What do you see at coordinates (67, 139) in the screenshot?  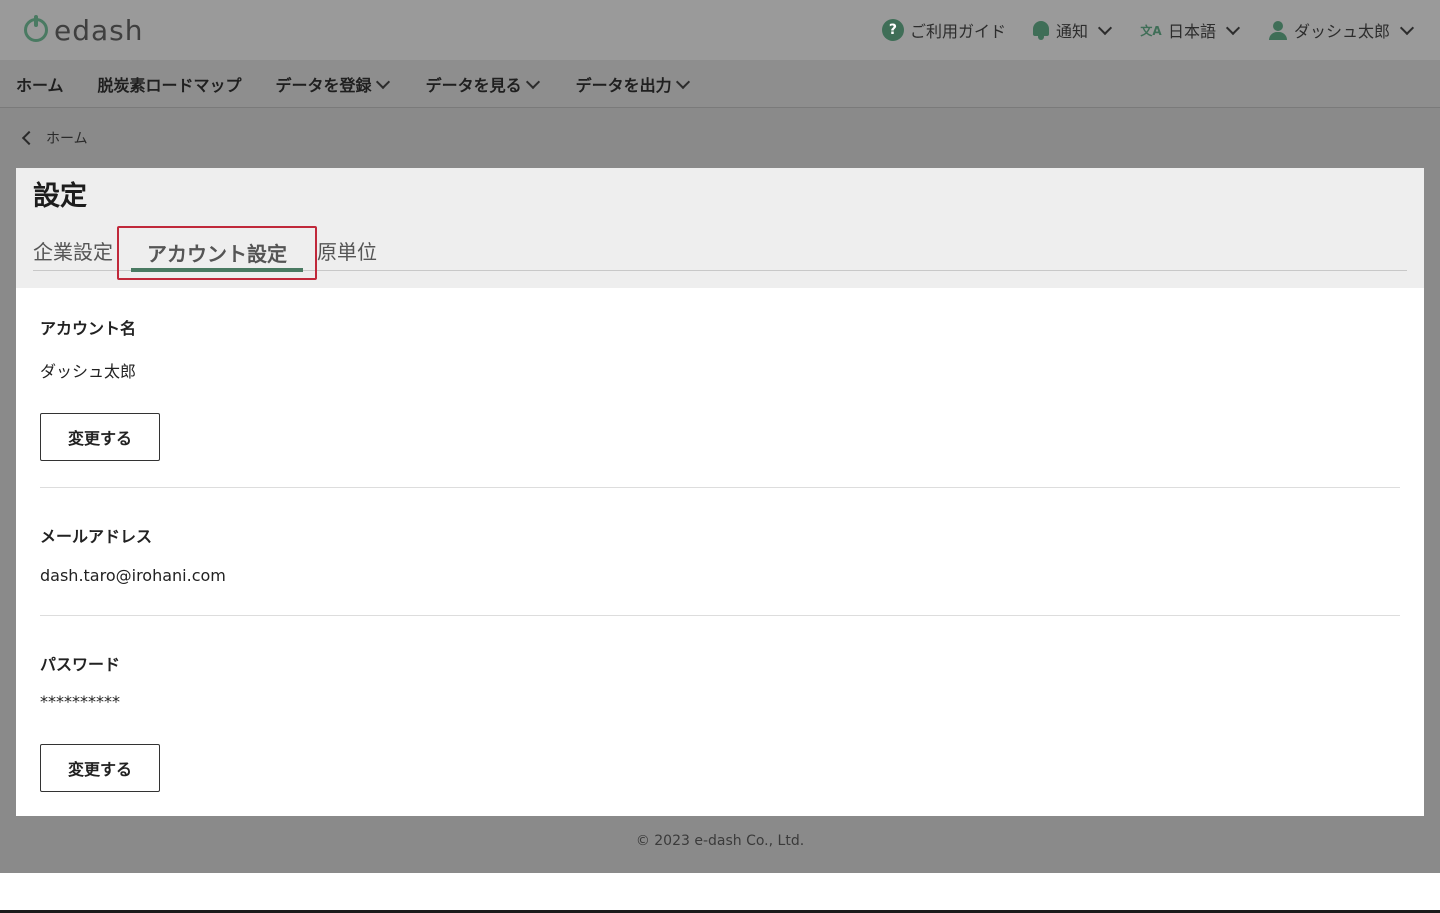 I see `breadcrumb-home: ホーム` at bounding box center [67, 139].